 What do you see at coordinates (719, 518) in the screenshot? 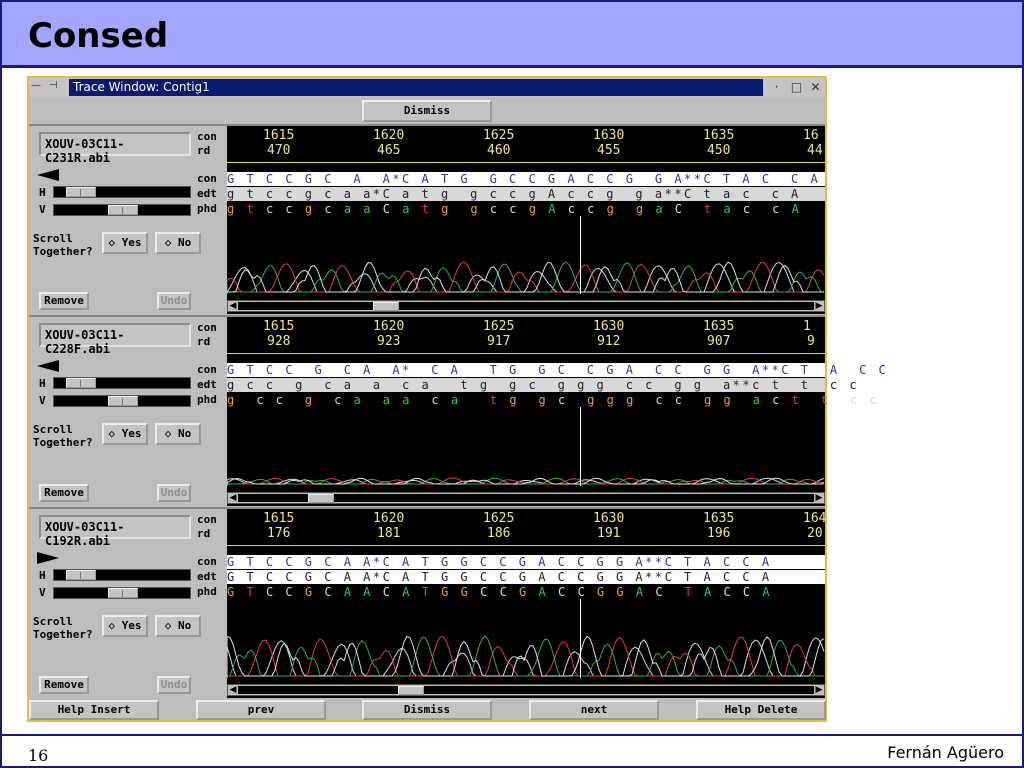
I see `con-position: 1635` at bounding box center [719, 518].